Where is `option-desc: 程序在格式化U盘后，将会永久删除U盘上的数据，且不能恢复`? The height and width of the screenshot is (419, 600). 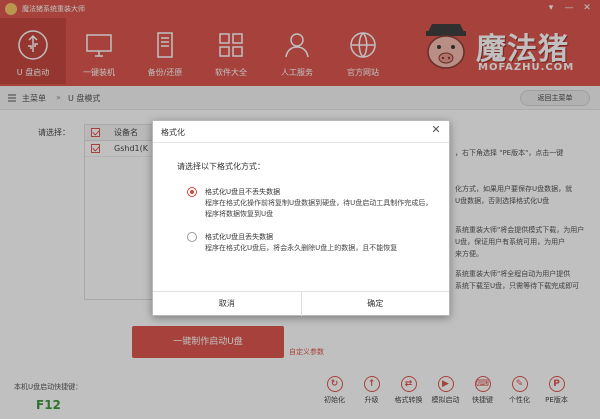
option-desc: 程序在格式化U盘后，将会永久删除U盘上的数据，且不能恢复 is located at coordinates (301, 248).